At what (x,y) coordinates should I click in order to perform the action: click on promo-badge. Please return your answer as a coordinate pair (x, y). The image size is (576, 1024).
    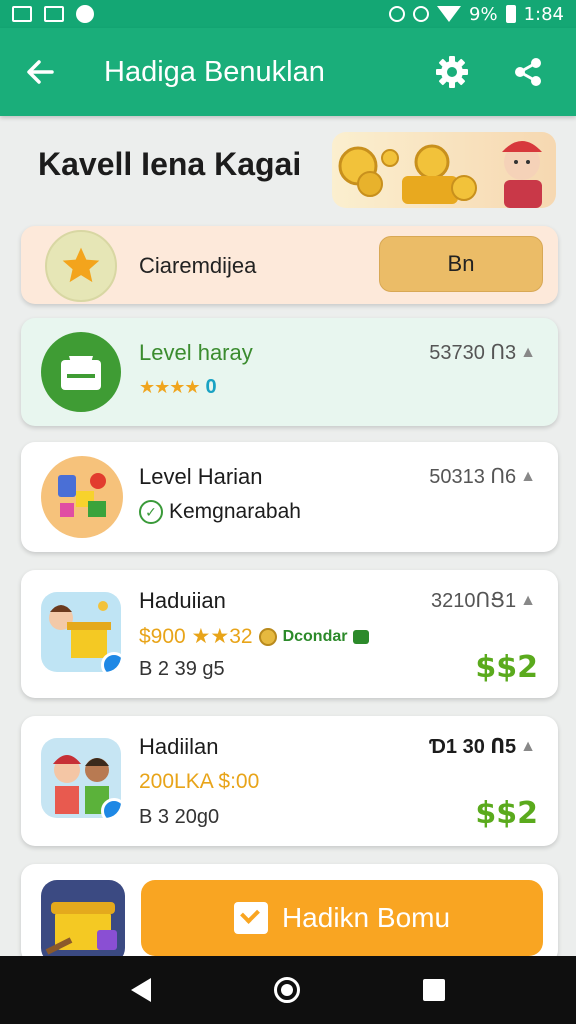
    Looking at the image, I should click on (81, 266).